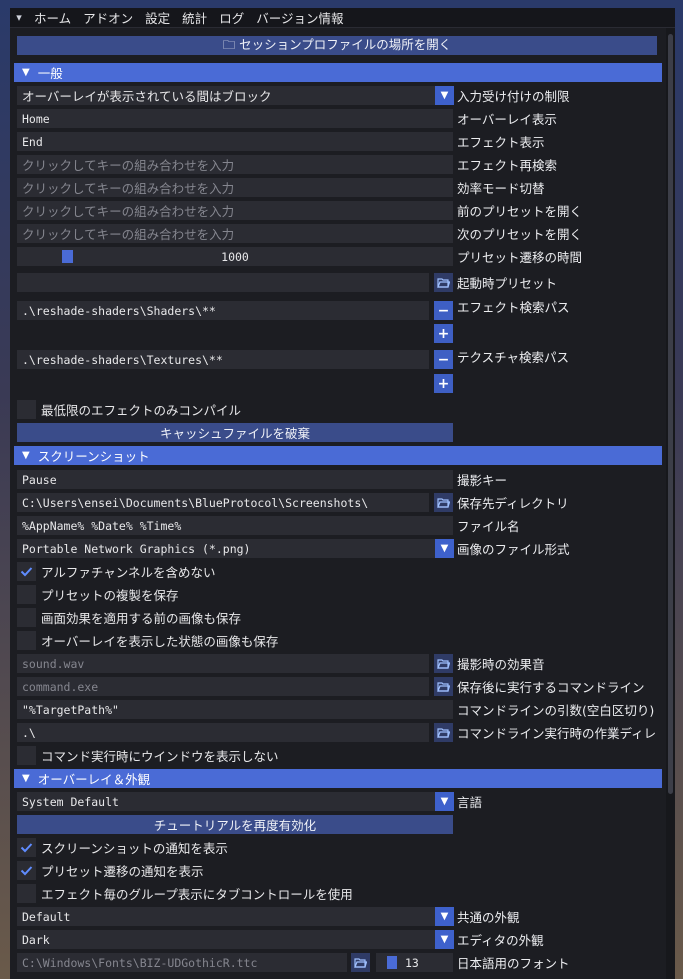 The image size is (683, 979). What do you see at coordinates (26, 755) in the screenshot?
I see `hide-window-checkbox` at bounding box center [26, 755].